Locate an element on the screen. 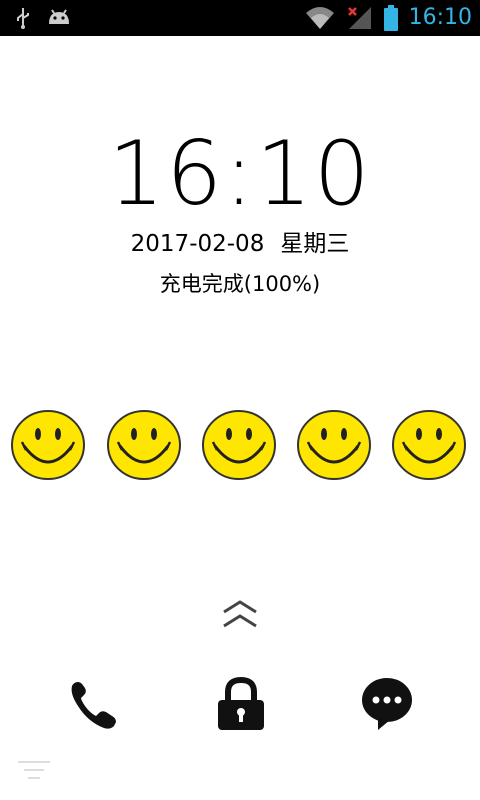 The height and width of the screenshot is (800, 480). signal-icon is located at coordinates (359, 18).